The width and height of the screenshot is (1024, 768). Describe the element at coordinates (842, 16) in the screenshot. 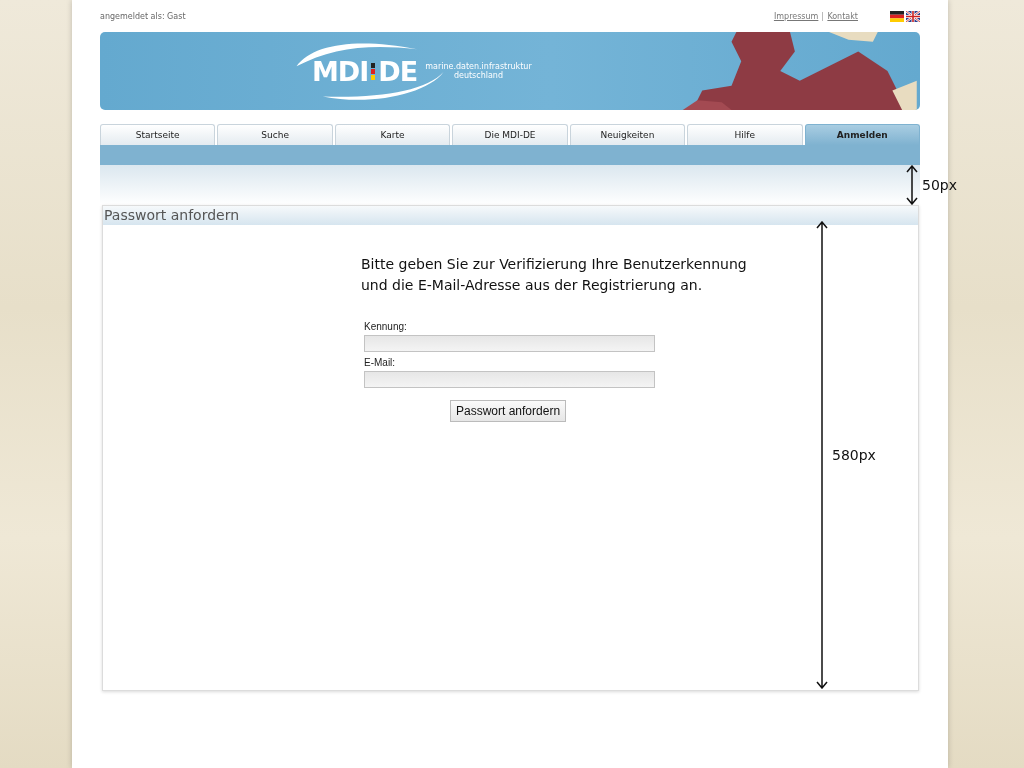

I see `header-link: Kontakt` at that location.